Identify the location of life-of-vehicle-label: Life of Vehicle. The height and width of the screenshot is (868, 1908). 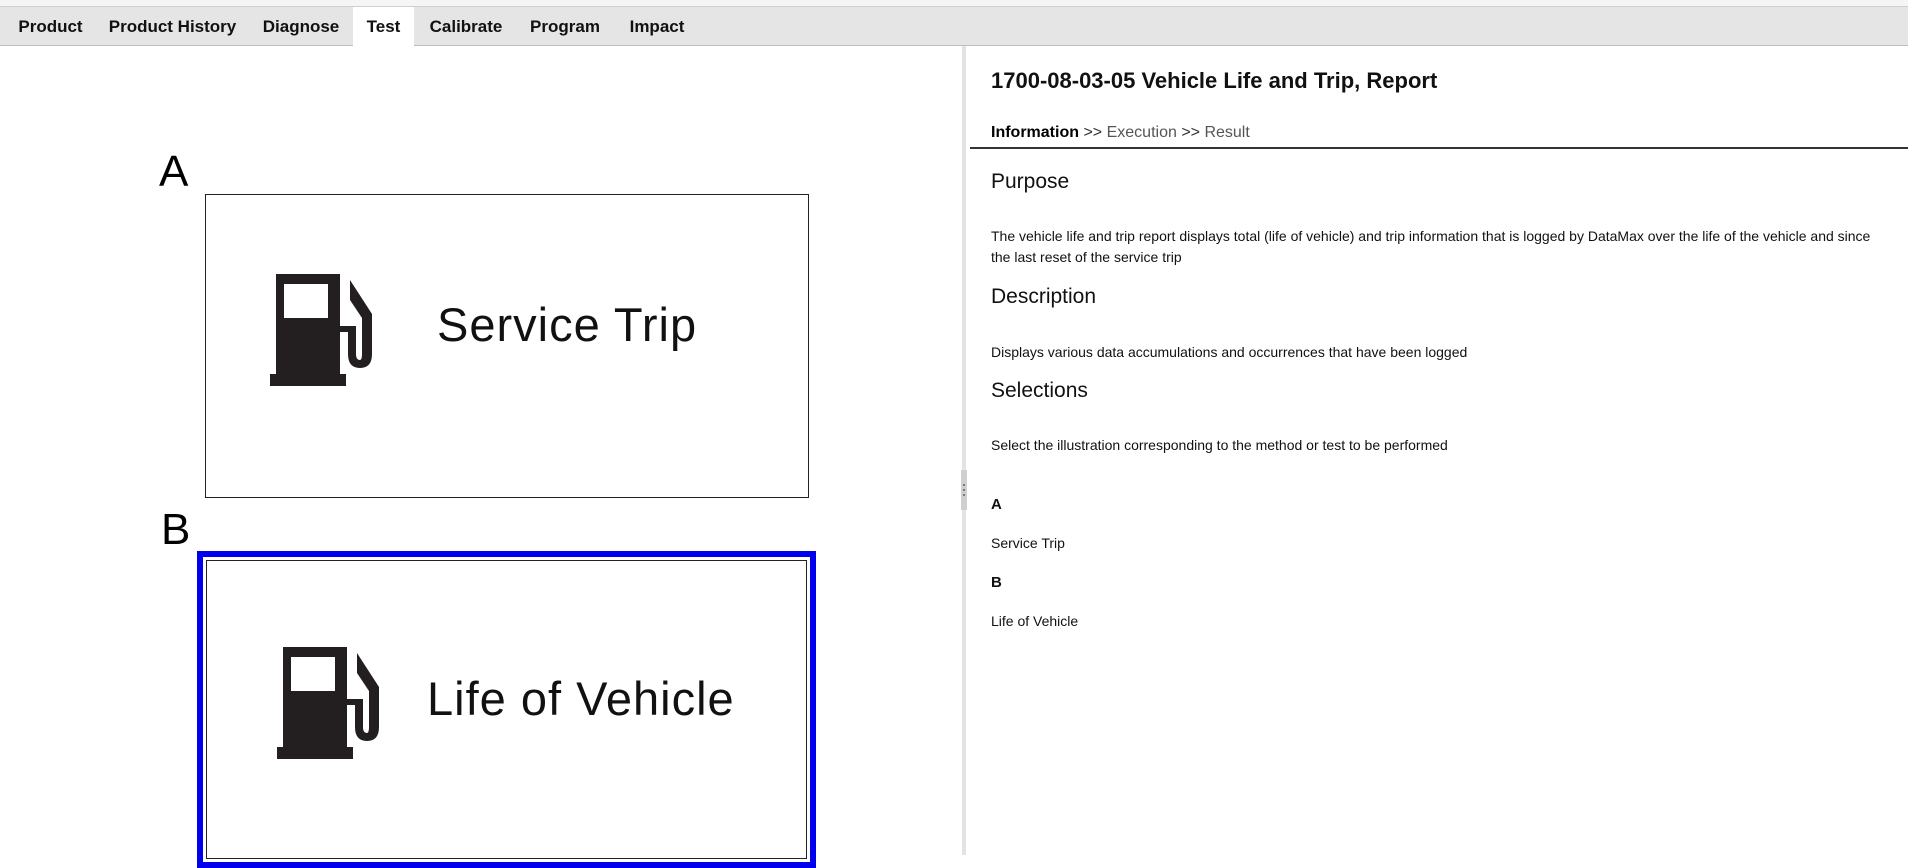
(581, 698).